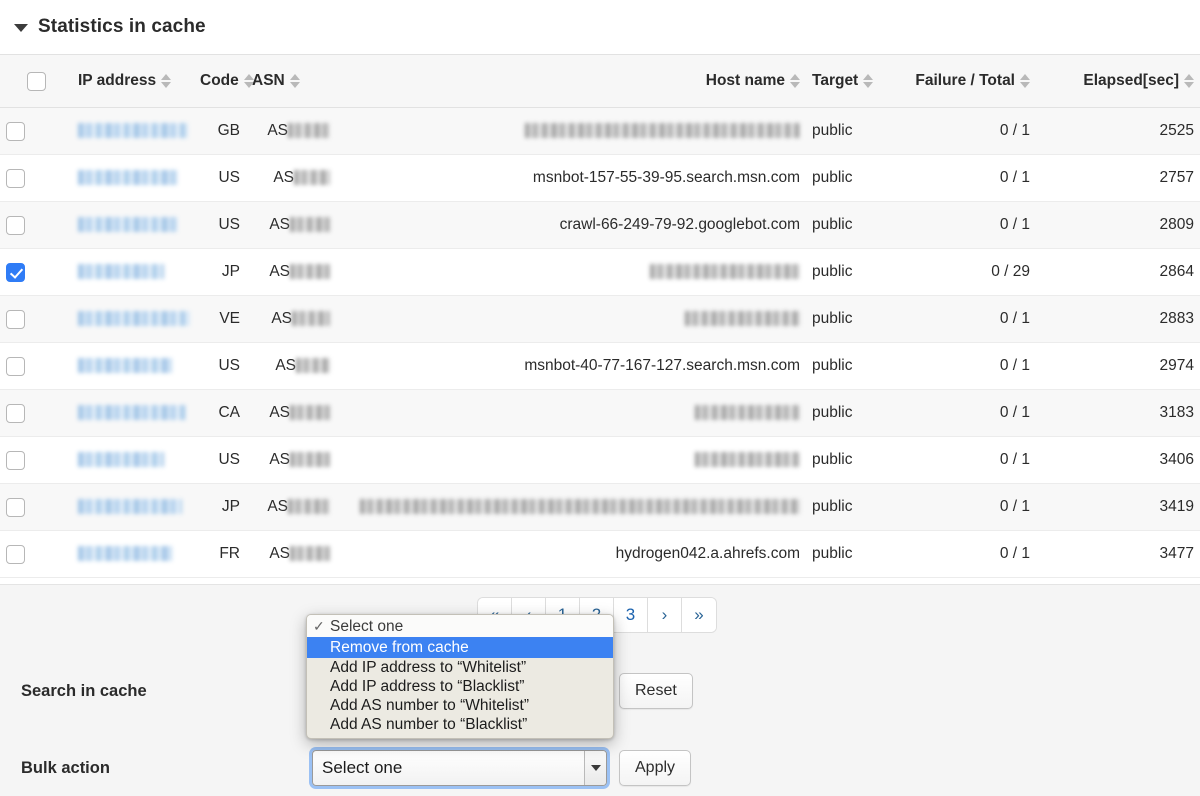  What do you see at coordinates (1118, 81) in the screenshot?
I see `column-header-elapsed: Elapsed[sec]` at bounding box center [1118, 81].